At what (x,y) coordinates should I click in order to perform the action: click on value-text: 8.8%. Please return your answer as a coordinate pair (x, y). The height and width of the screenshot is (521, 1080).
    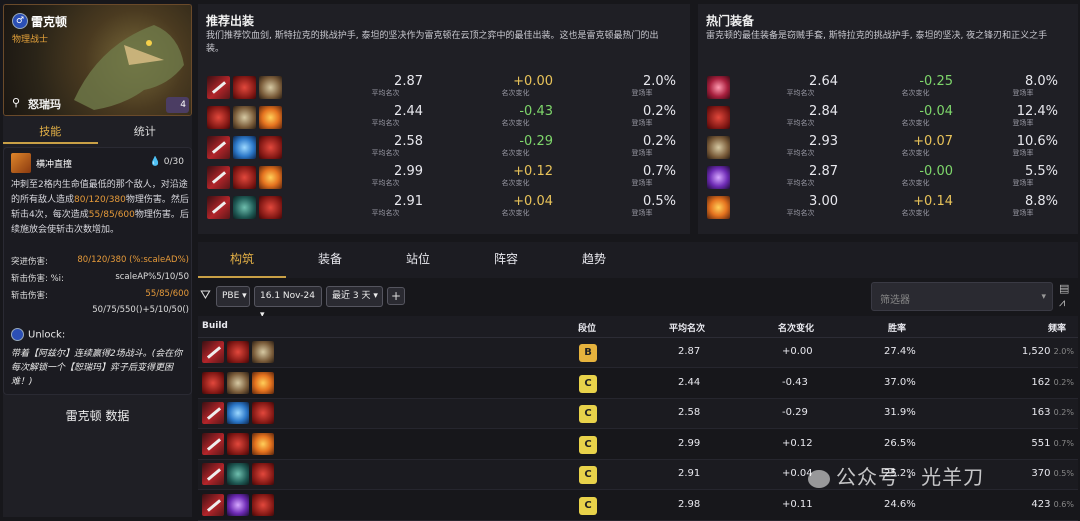
    Looking at the image, I should click on (1041, 201).